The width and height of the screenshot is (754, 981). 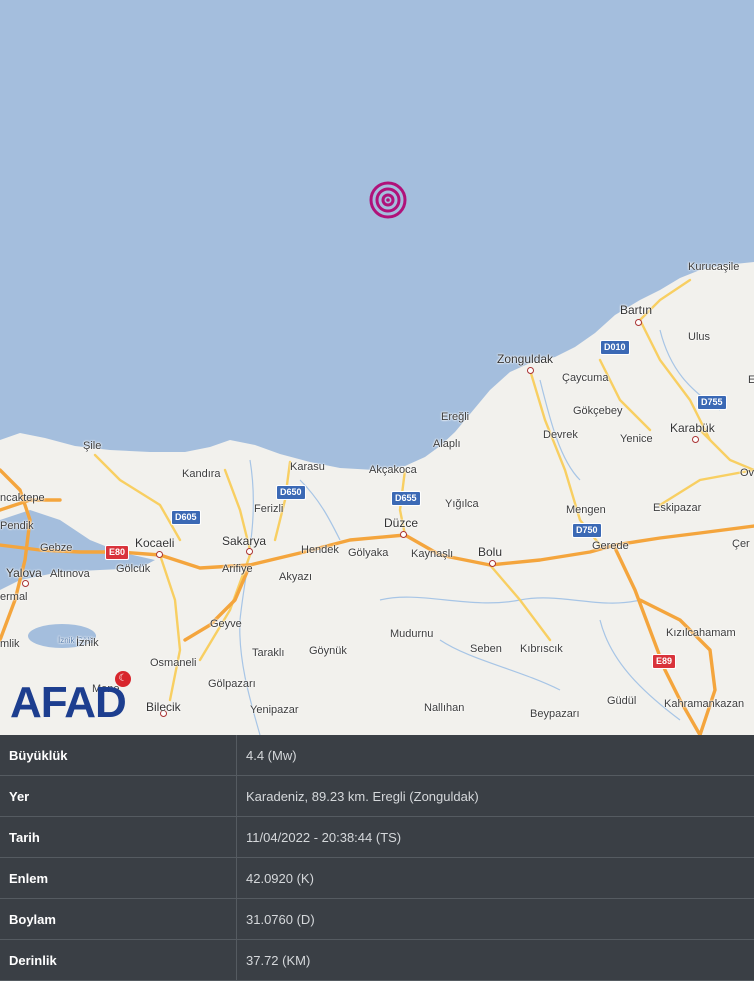 I want to click on label-seben: Seben, so click(x=486, y=649).